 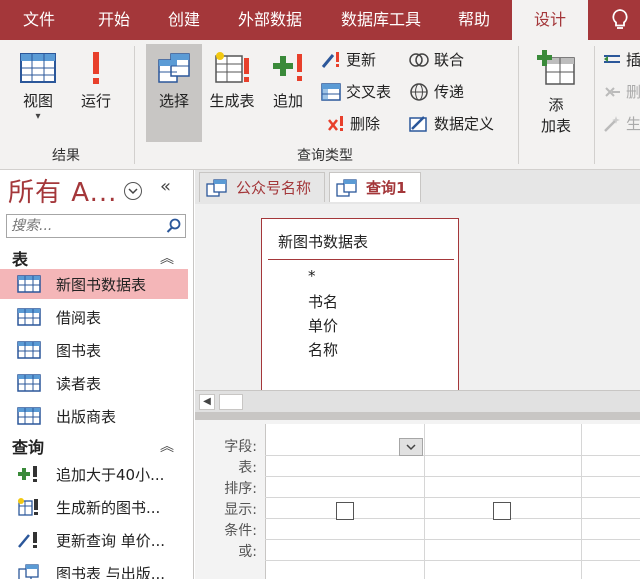 I want to click on view-button: 视图 ▾, so click(x=38, y=86).